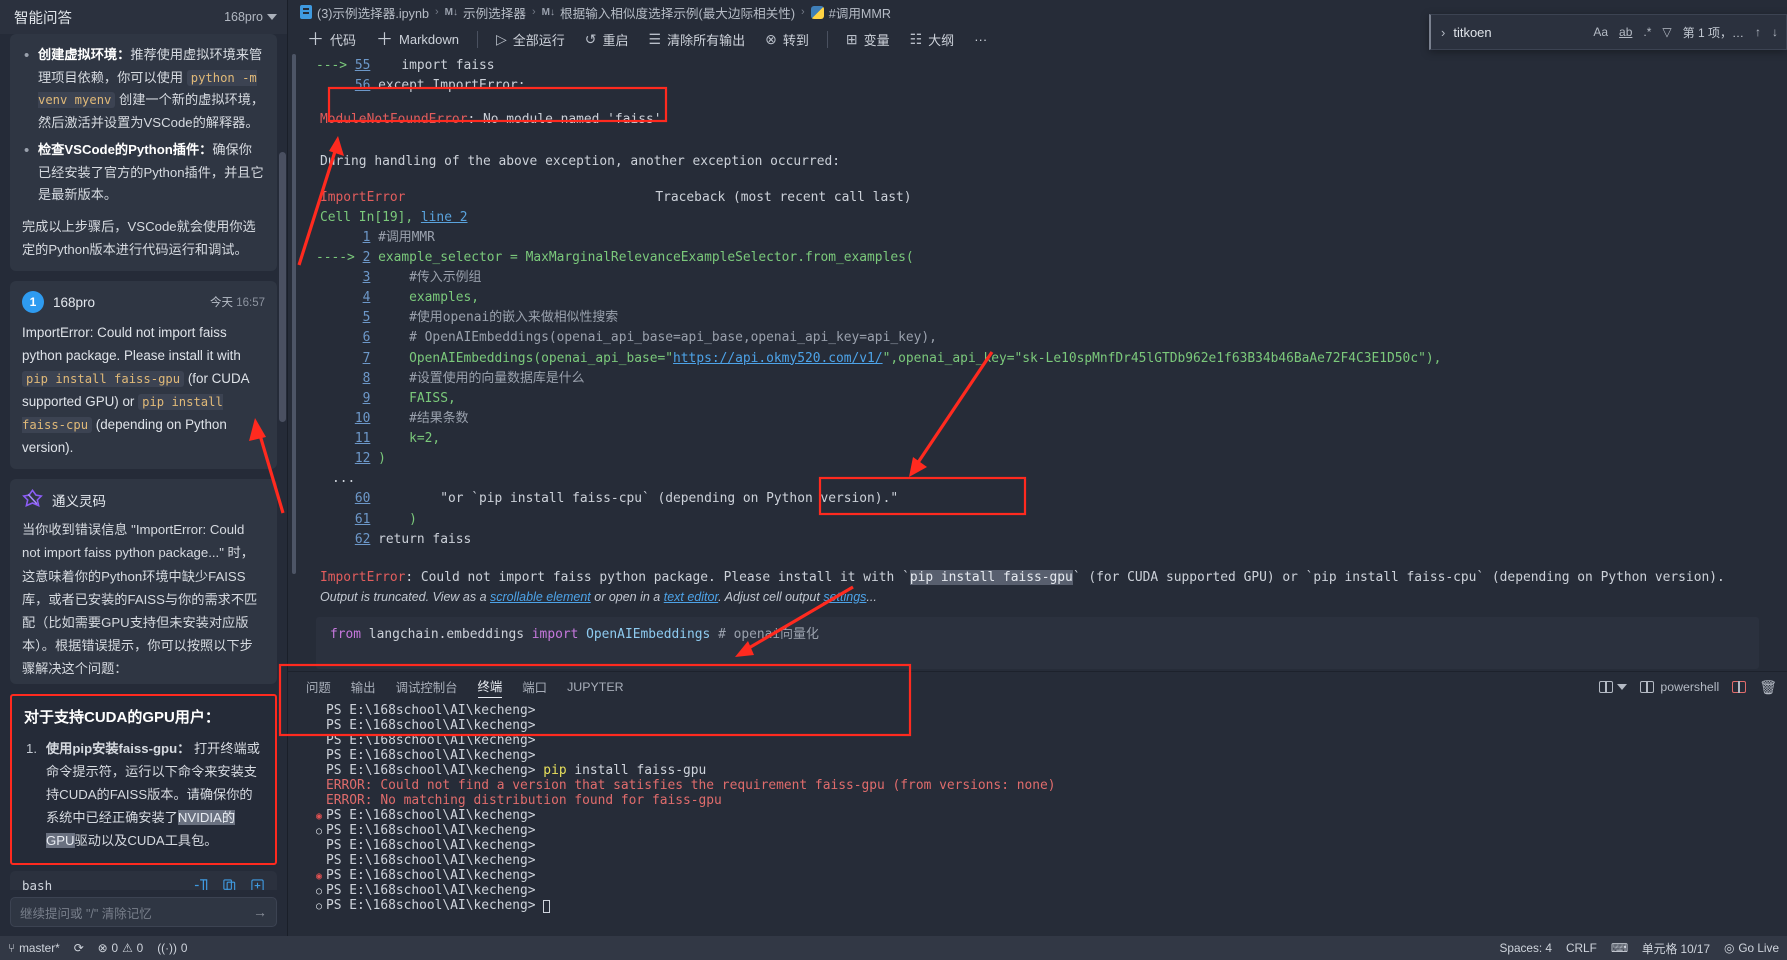 The width and height of the screenshot is (1787, 960). What do you see at coordinates (363, 498) in the screenshot?
I see `line-number: 60` at bounding box center [363, 498].